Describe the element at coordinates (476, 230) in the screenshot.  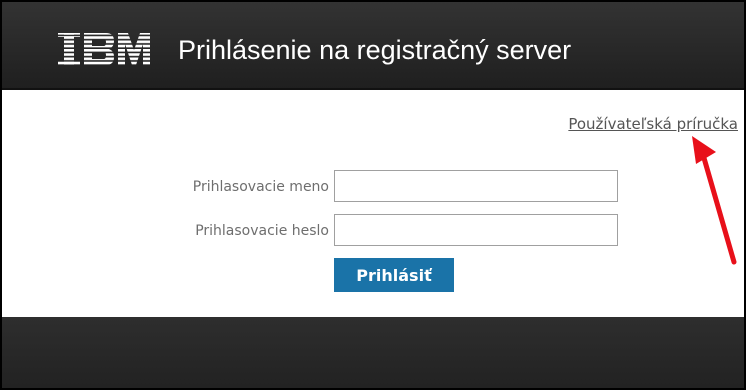
I see `password-input` at that location.